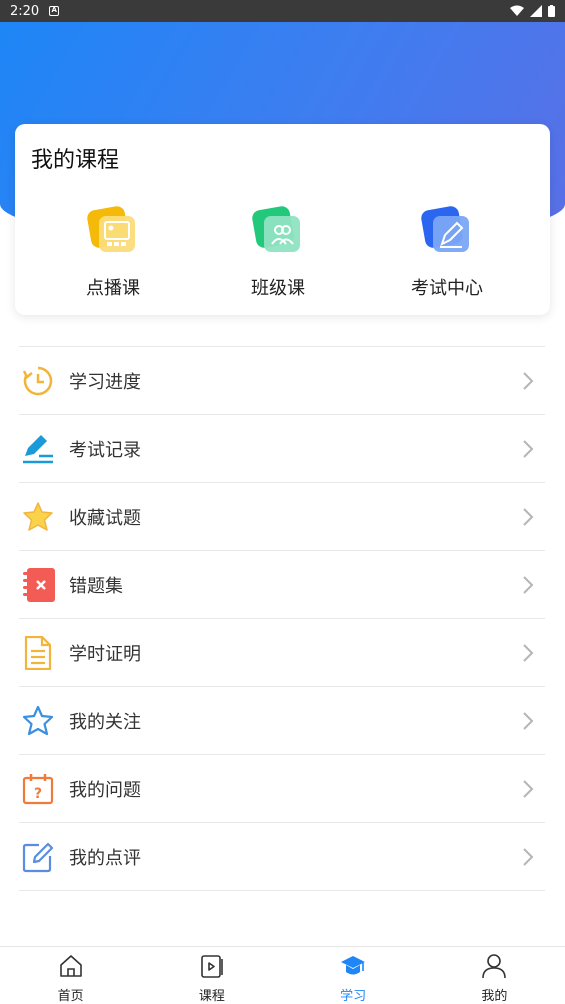 The width and height of the screenshot is (565, 1004). I want to click on graduation-cap-icon, so click(353, 965).